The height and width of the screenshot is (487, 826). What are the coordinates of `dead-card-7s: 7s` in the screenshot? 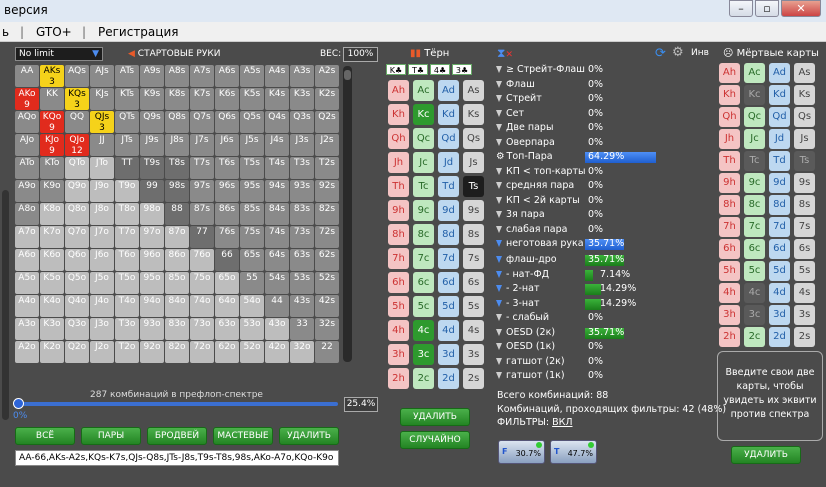 It's located at (804, 227).